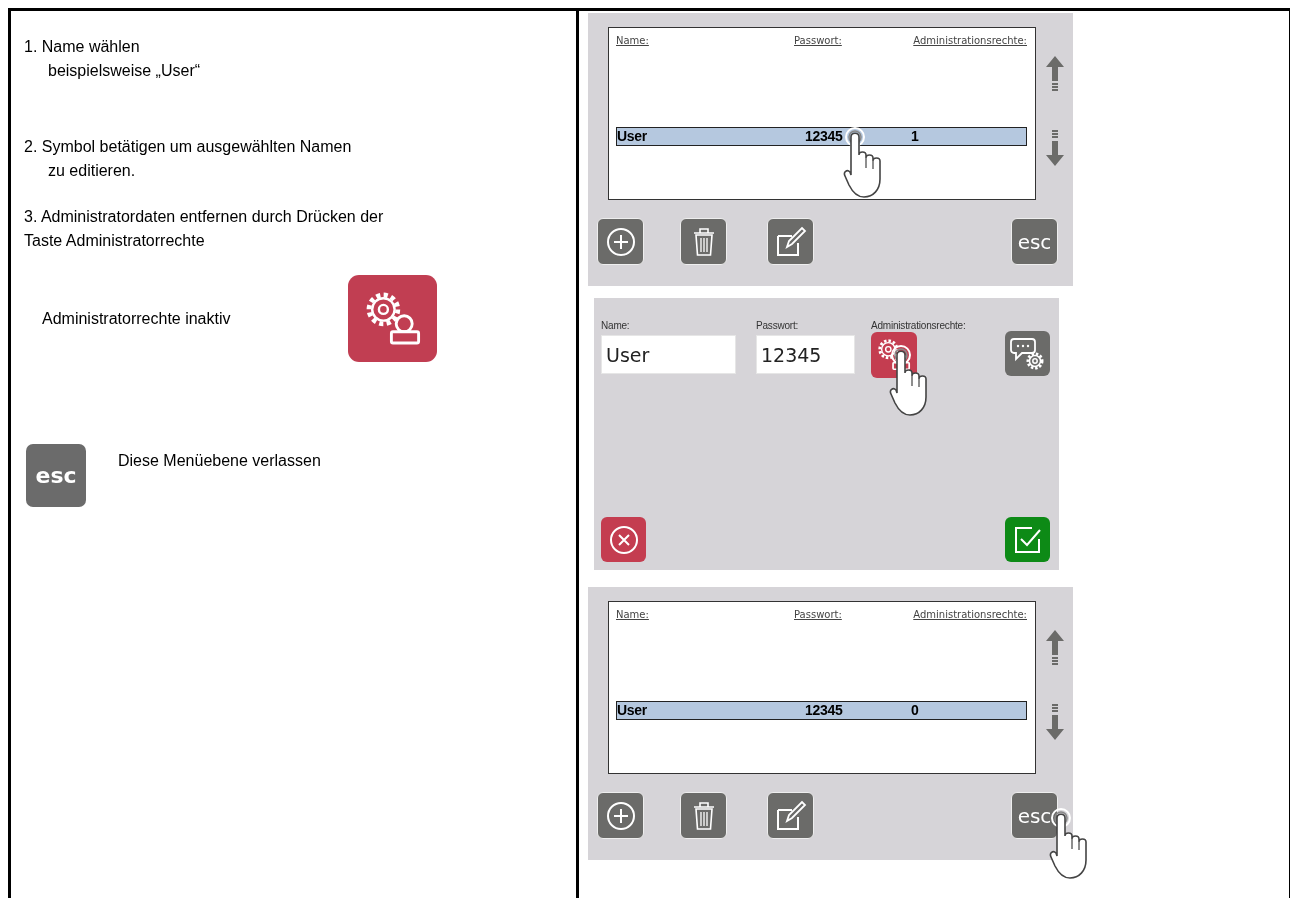 The width and height of the screenshot is (1295, 898). I want to click on input-field: 12345, so click(805, 354).